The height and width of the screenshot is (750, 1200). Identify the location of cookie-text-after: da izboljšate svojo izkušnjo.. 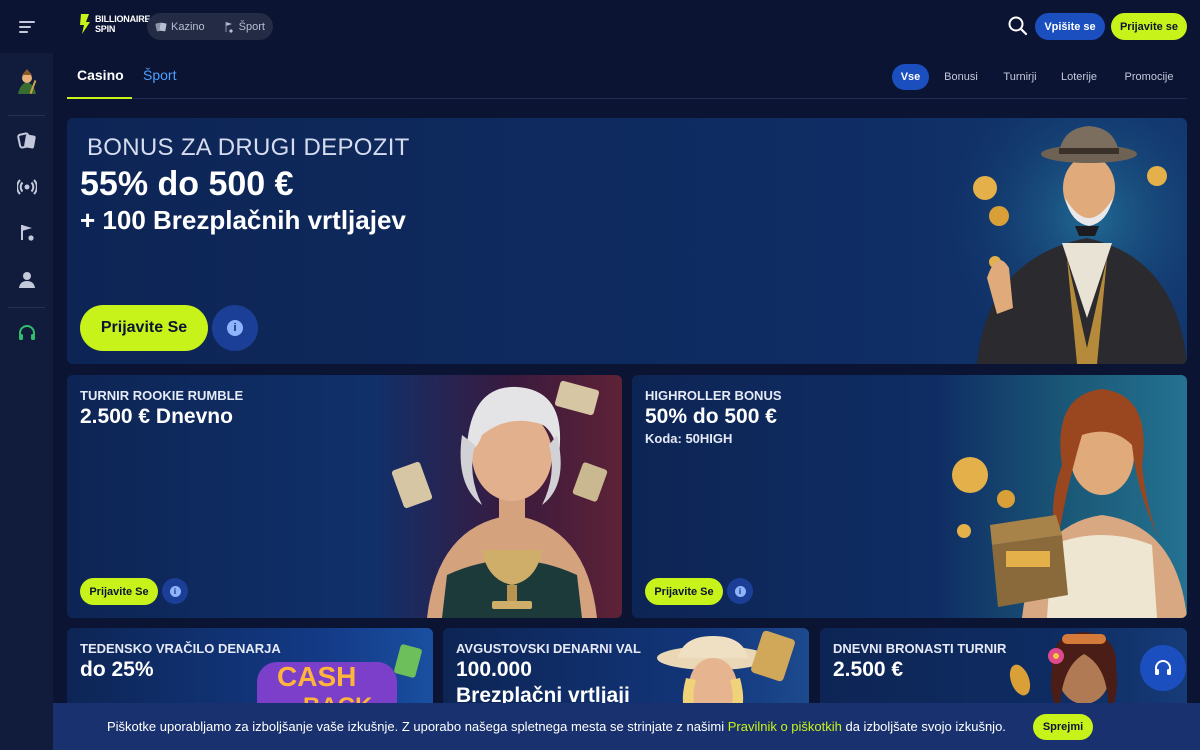
(923, 726).